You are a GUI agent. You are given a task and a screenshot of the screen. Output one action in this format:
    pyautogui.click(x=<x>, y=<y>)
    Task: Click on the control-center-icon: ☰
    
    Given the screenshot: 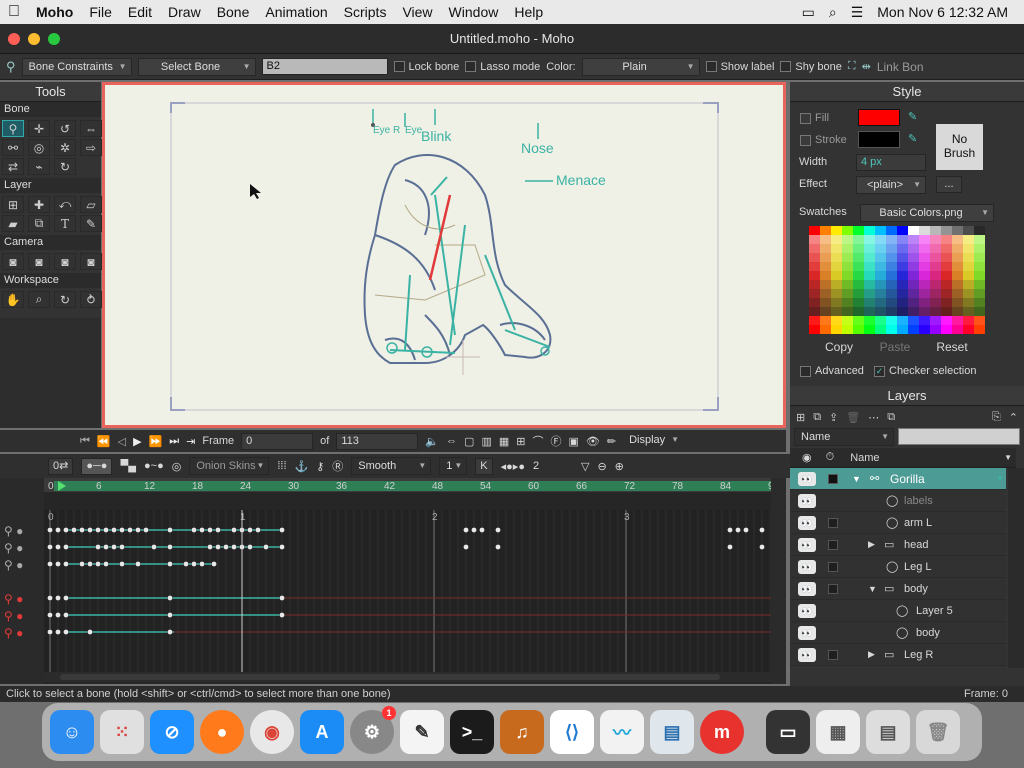 What is the action you would take?
    pyautogui.click(x=857, y=12)
    